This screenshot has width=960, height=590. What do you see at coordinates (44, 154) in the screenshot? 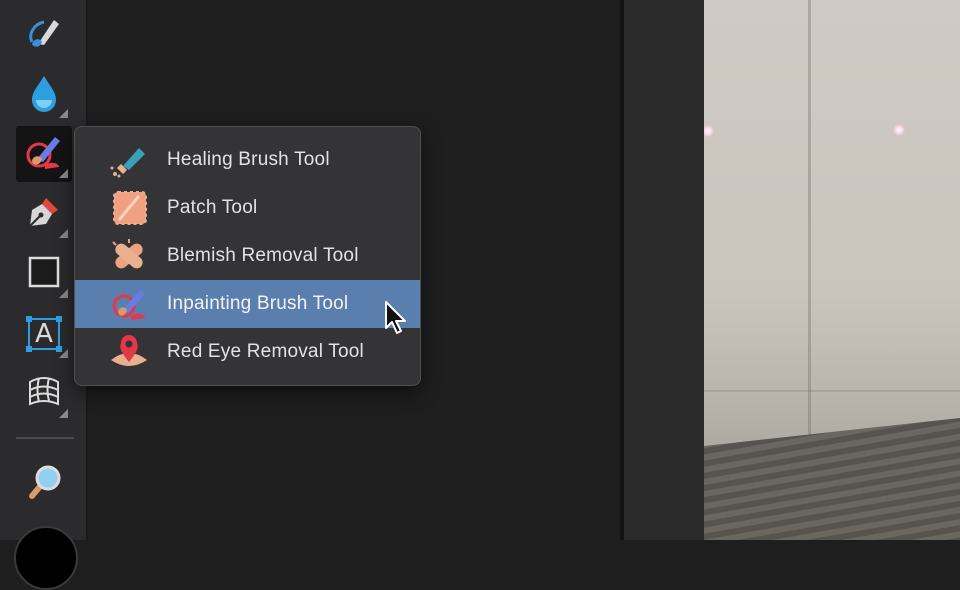
I see `inpainting-tool-button` at bounding box center [44, 154].